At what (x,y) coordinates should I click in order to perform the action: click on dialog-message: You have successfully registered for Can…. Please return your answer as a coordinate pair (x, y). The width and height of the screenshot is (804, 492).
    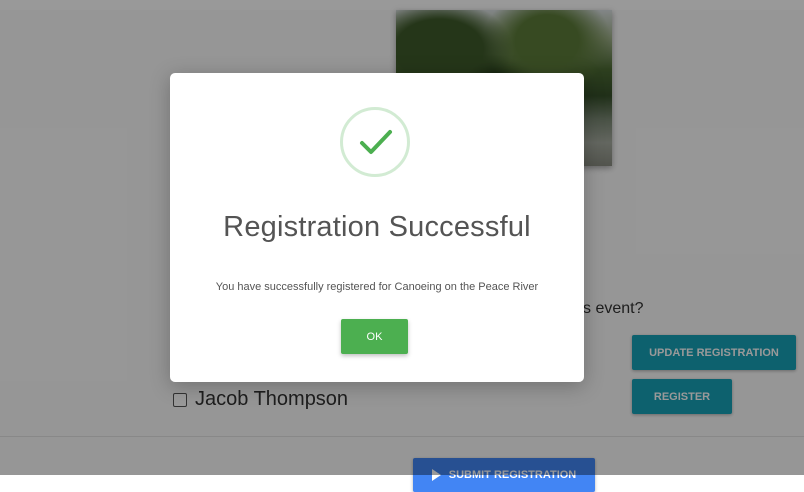
    Looking at the image, I should click on (377, 287).